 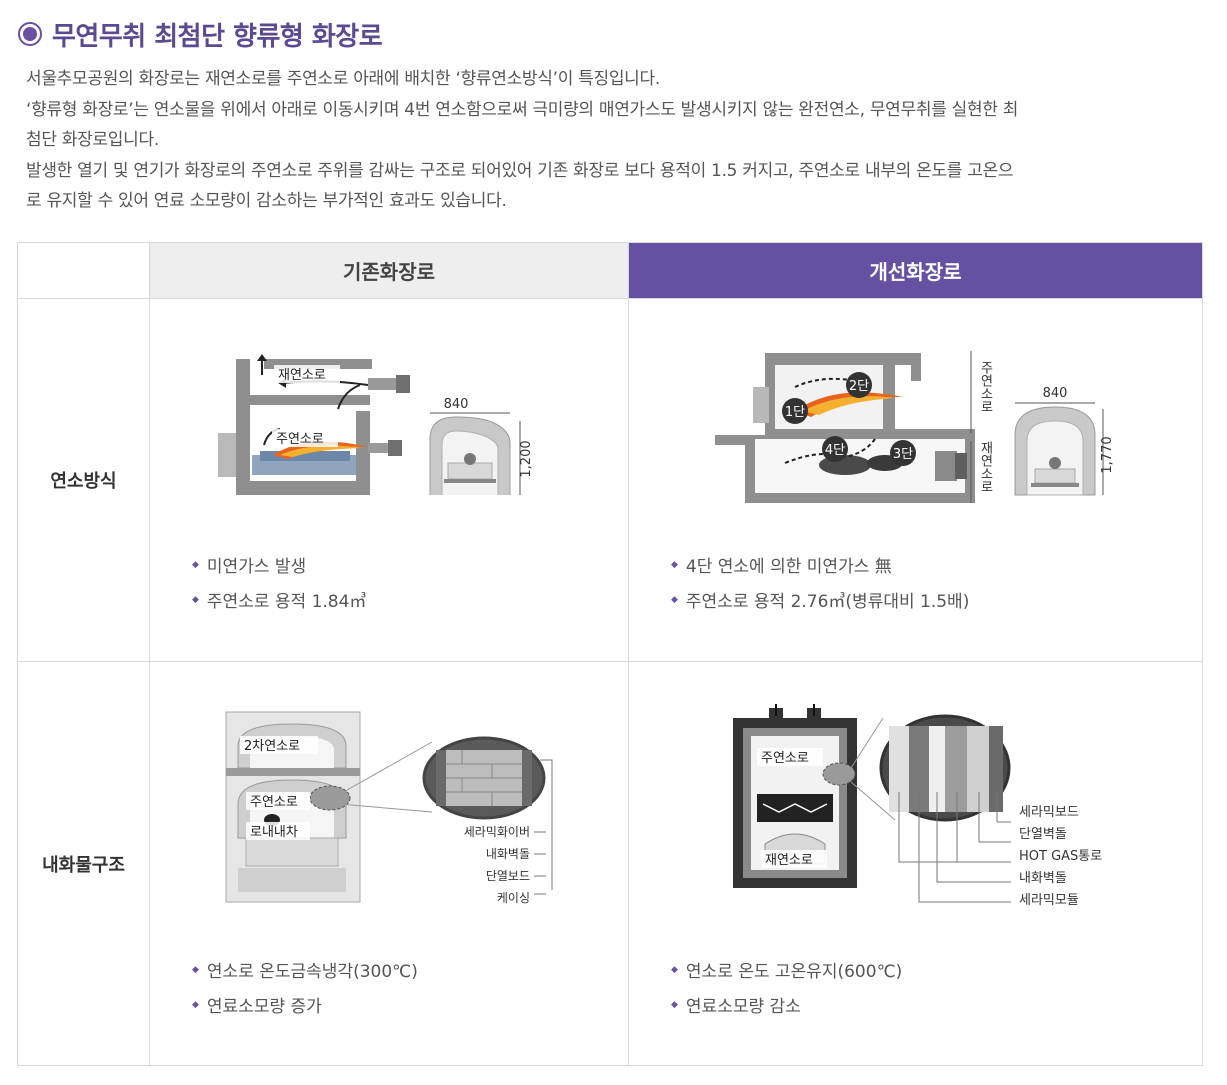 What do you see at coordinates (985, 467) in the screenshot?
I see `label-reburn-vertical: 재연소로` at bounding box center [985, 467].